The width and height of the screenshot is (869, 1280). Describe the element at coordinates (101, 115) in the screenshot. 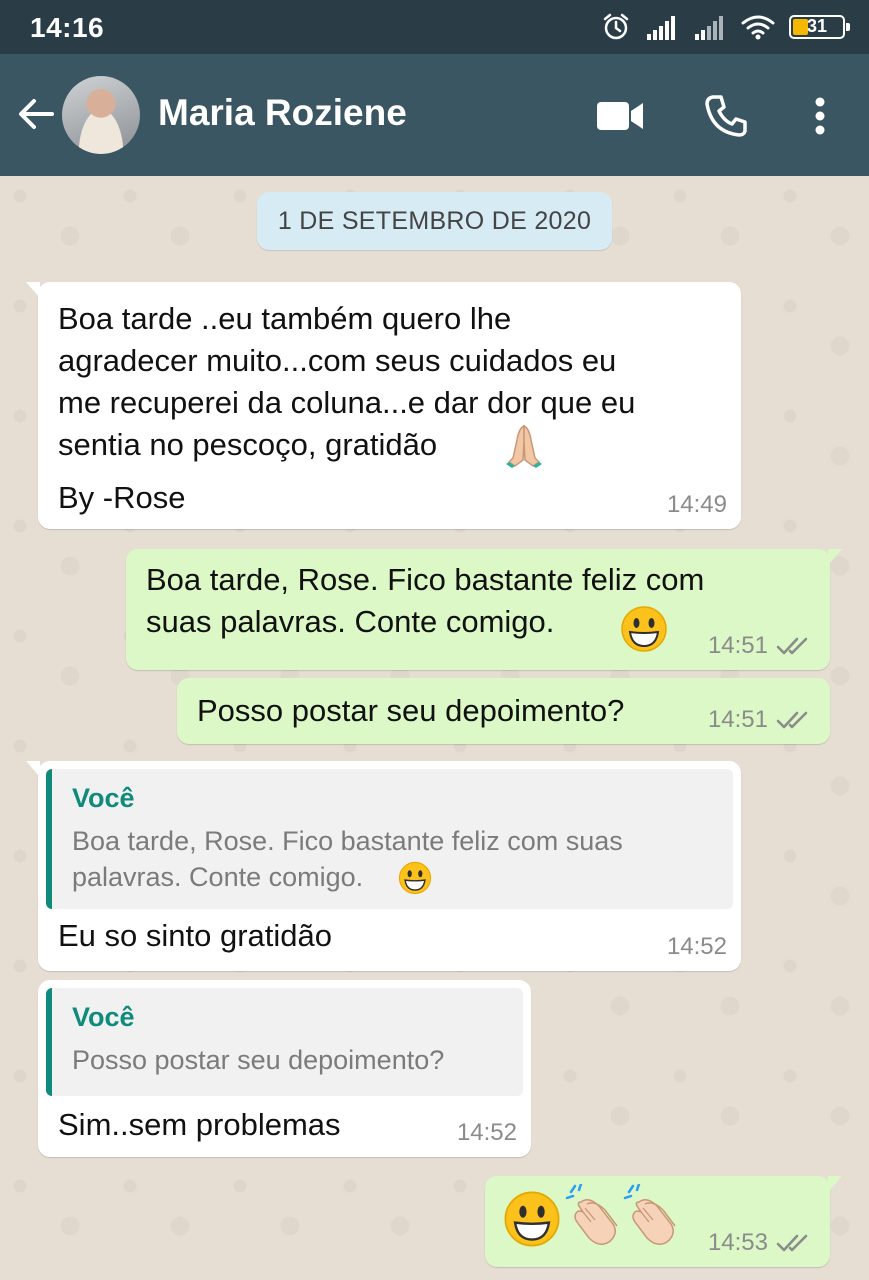

I see `avatar` at that location.